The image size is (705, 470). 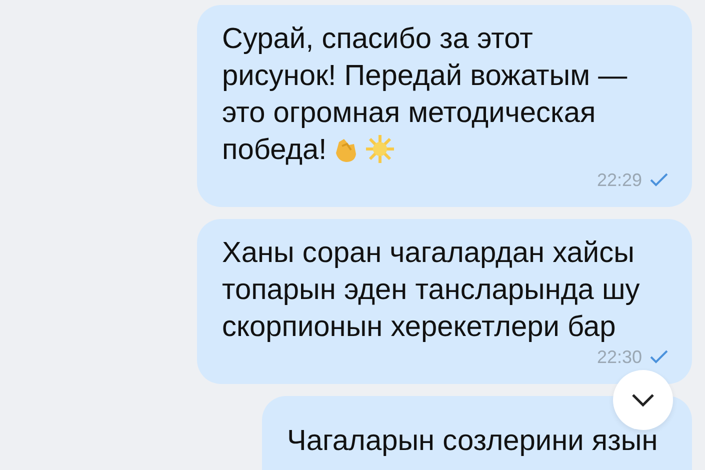 What do you see at coordinates (473, 441) in the screenshot?
I see `message-text: Чагаларын созлерини язын` at bounding box center [473, 441].